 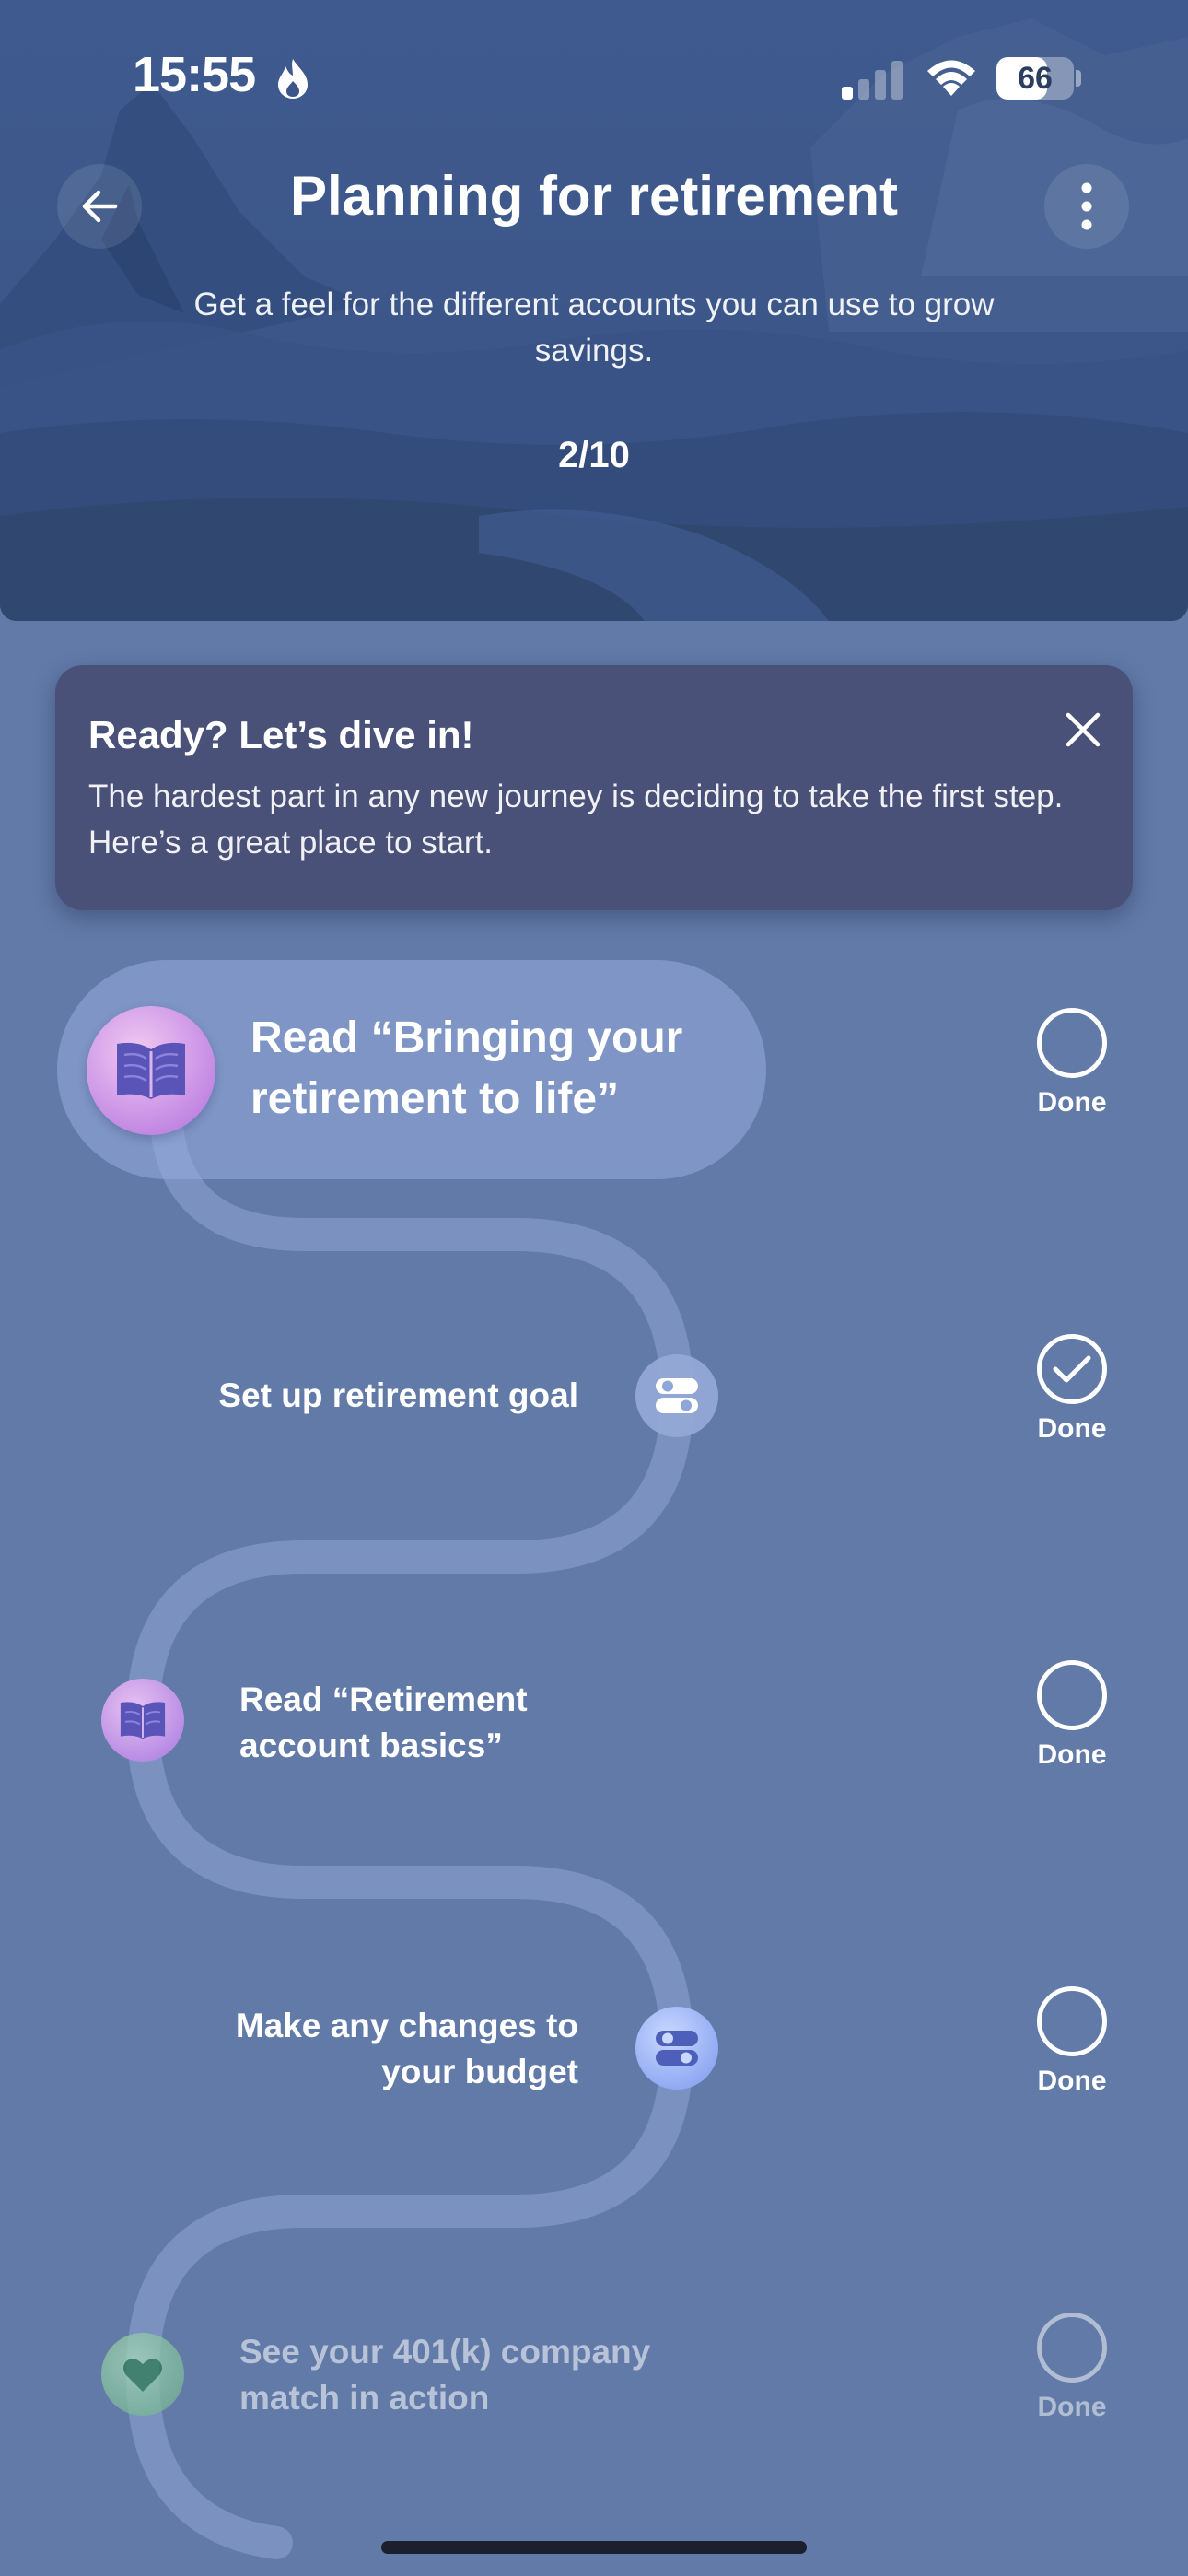 What do you see at coordinates (508, 1069) in the screenshot?
I see `step-1-label: Read “Bringing your retirement to life”` at bounding box center [508, 1069].